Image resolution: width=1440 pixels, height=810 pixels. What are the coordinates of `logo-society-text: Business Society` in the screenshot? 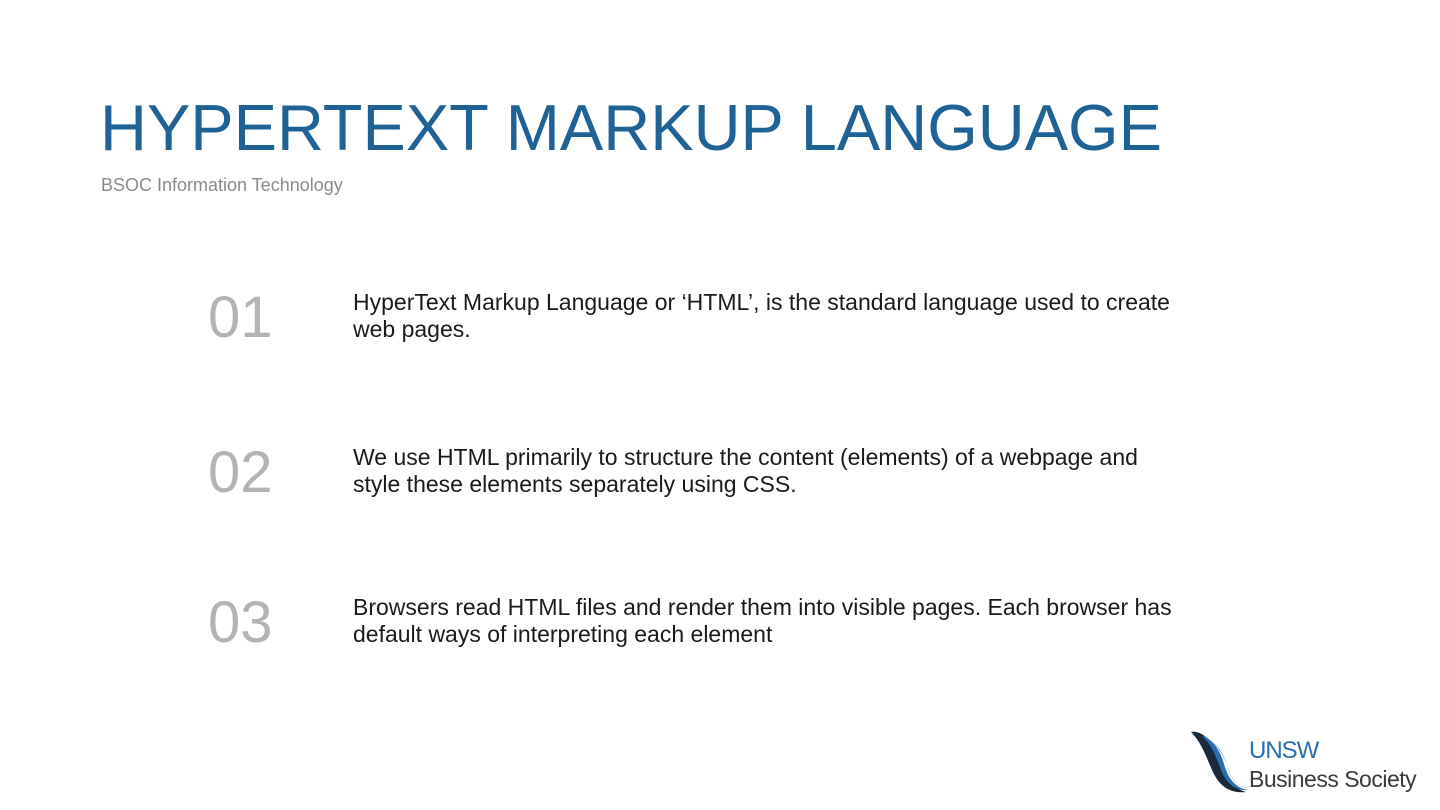 It's located at (1333, 779).